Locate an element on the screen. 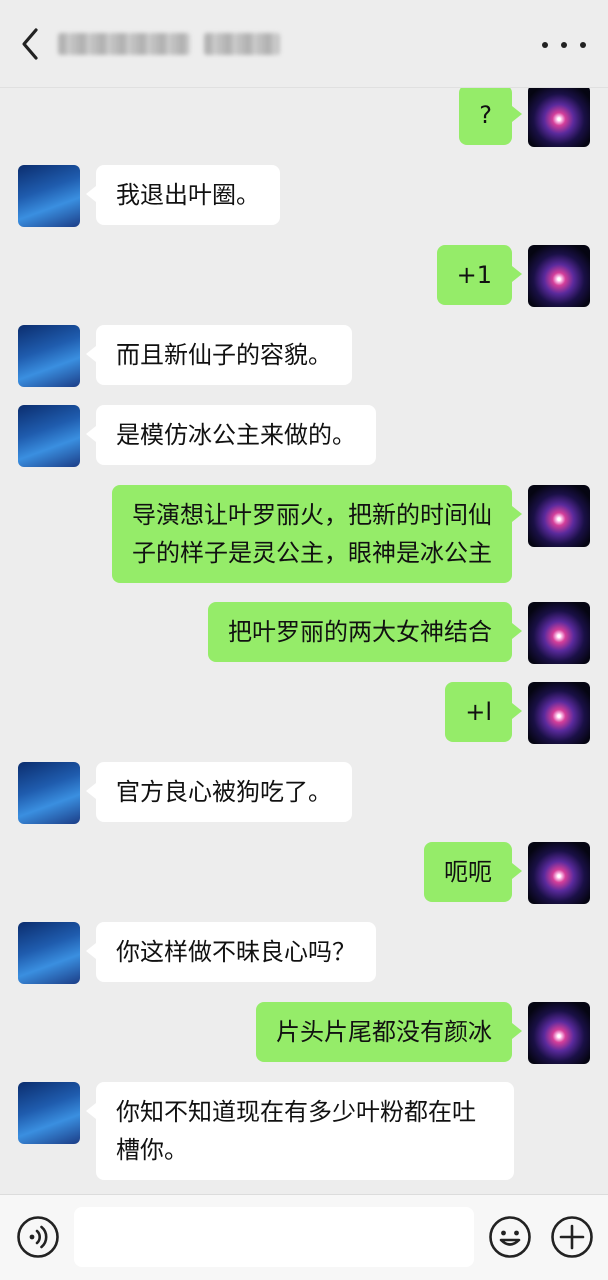 Image resolution: width=608 pixels, height=1280 pixels. message-bubble-contact: 是模仿冰公主来做的。 is located at coordinates (231, 435).